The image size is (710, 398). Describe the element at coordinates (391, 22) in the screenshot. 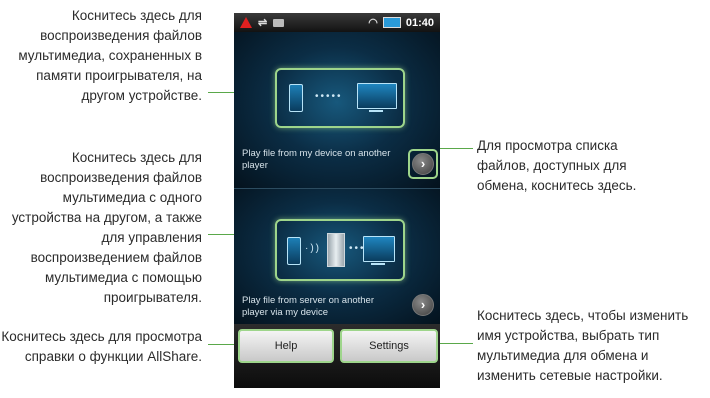

I see `battery-icon` at that location.